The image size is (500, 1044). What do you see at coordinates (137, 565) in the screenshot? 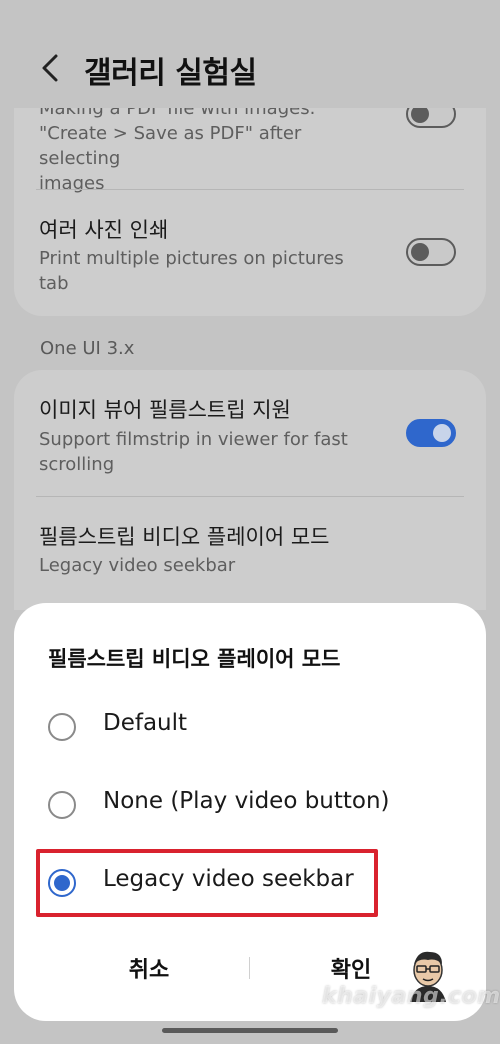
I see `filmstrip-video-mode-value: Legacy video seekbar` at bounding box center [137, 565].